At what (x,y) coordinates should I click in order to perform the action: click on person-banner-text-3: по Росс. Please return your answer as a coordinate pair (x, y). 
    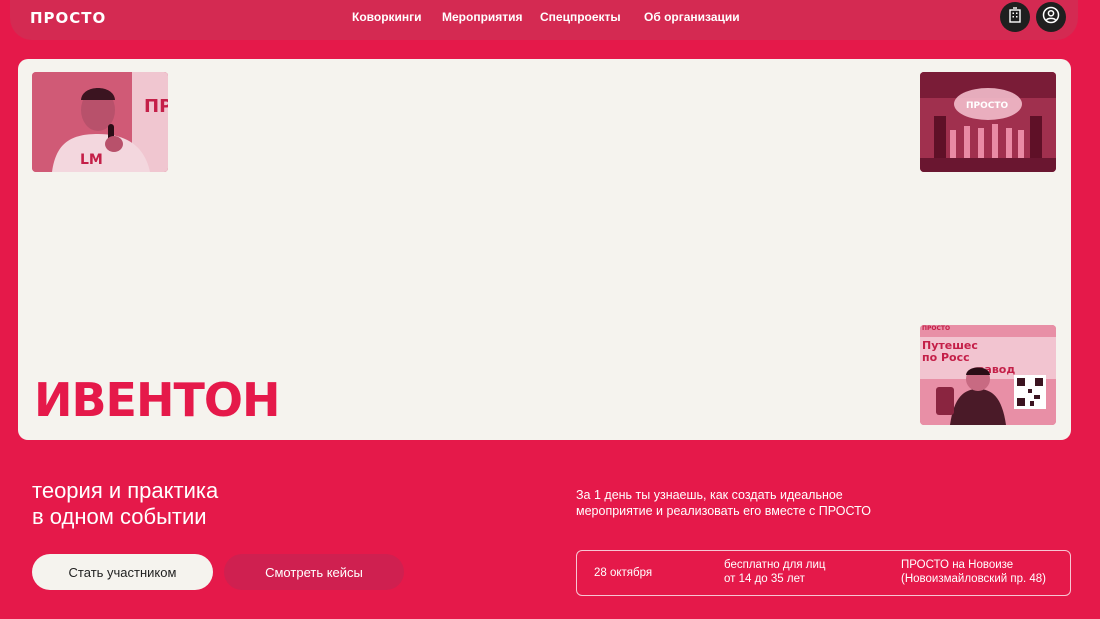
    Looking at the image, I should click on (946, 357).